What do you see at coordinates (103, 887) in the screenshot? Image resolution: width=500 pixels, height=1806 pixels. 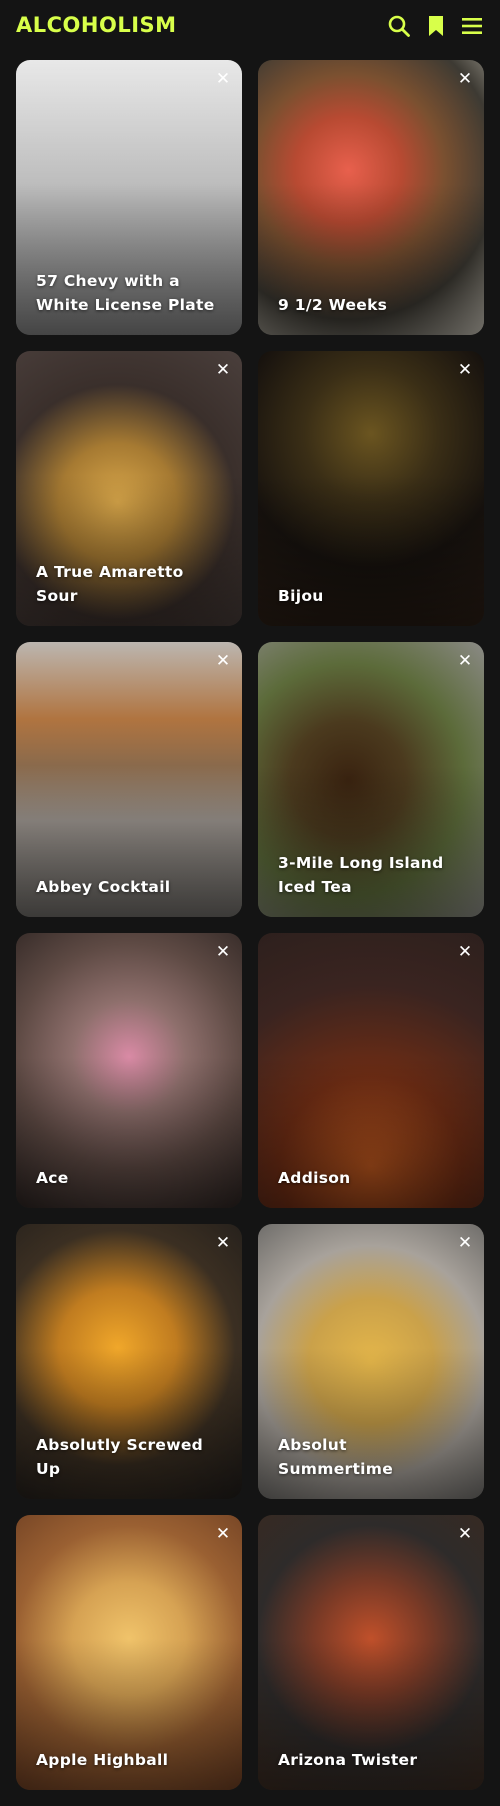 I see `cocktail-title: Abbey Cocktail` at bounding box center [103, 887].